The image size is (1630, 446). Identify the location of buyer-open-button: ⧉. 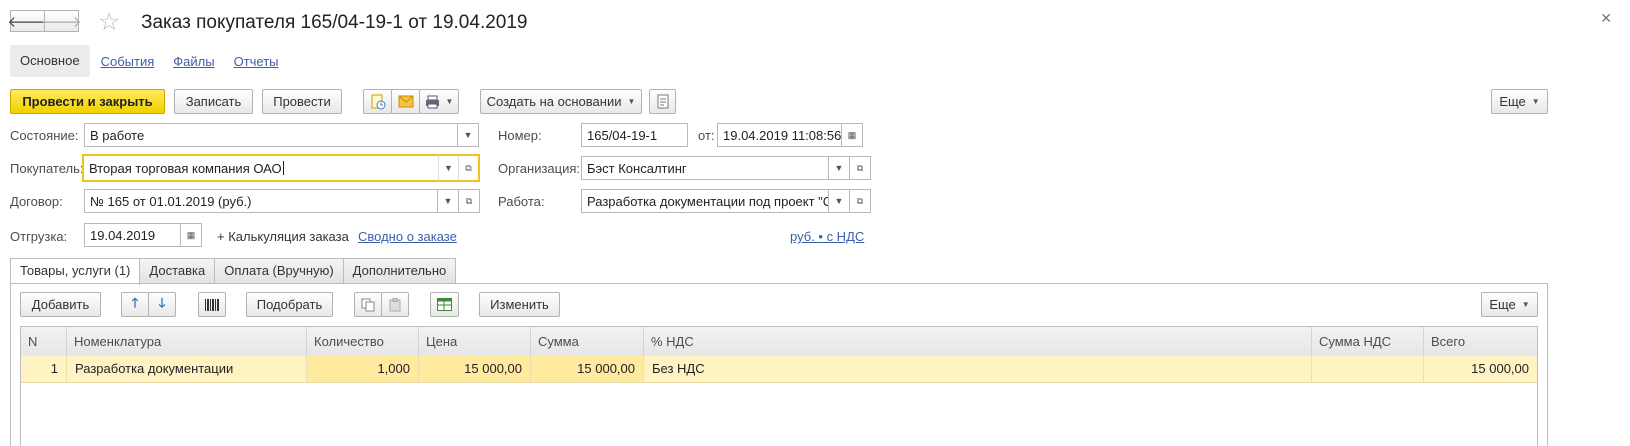
(469, 168).